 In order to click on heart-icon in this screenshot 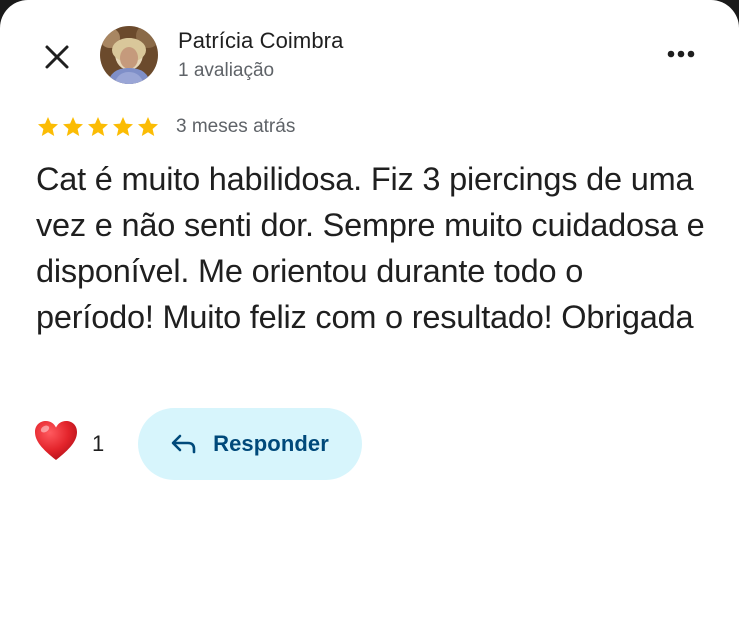, I will do `click(56, 440)`.